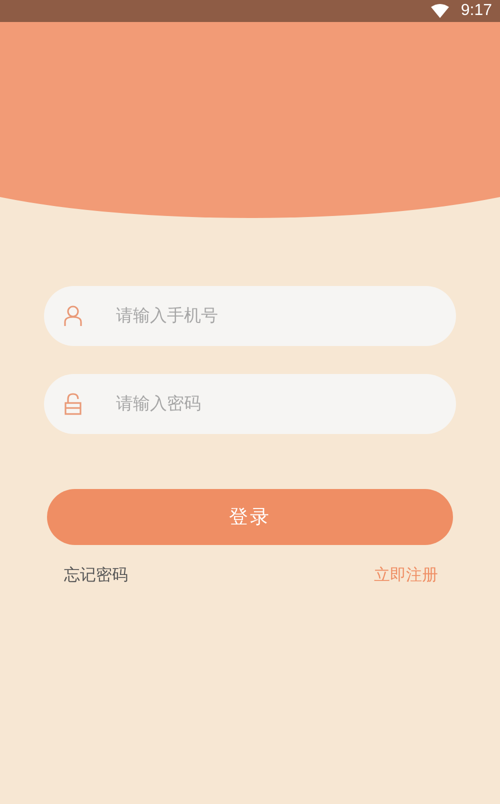 The height and width of the screenshot is (804, 500). What do you see at coordinates (73, 404) in the screenshot?
I see `lock-icon` at bounding box center [73, 404].